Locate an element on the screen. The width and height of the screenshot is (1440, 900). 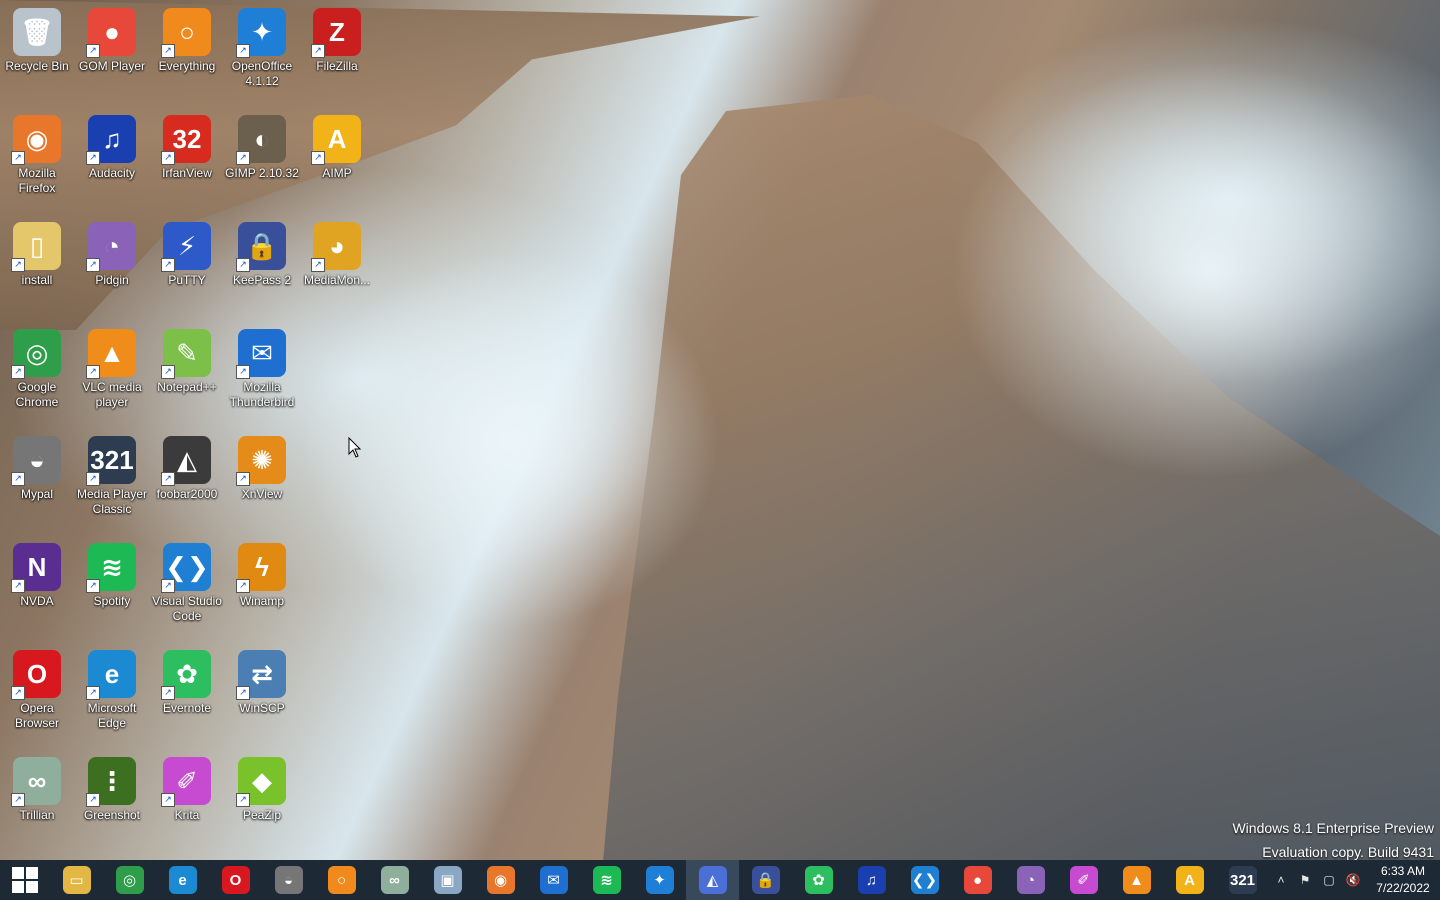
desktop-shortcut: ⚡ ↗ PuTTY is located at coordinates (187, 254).